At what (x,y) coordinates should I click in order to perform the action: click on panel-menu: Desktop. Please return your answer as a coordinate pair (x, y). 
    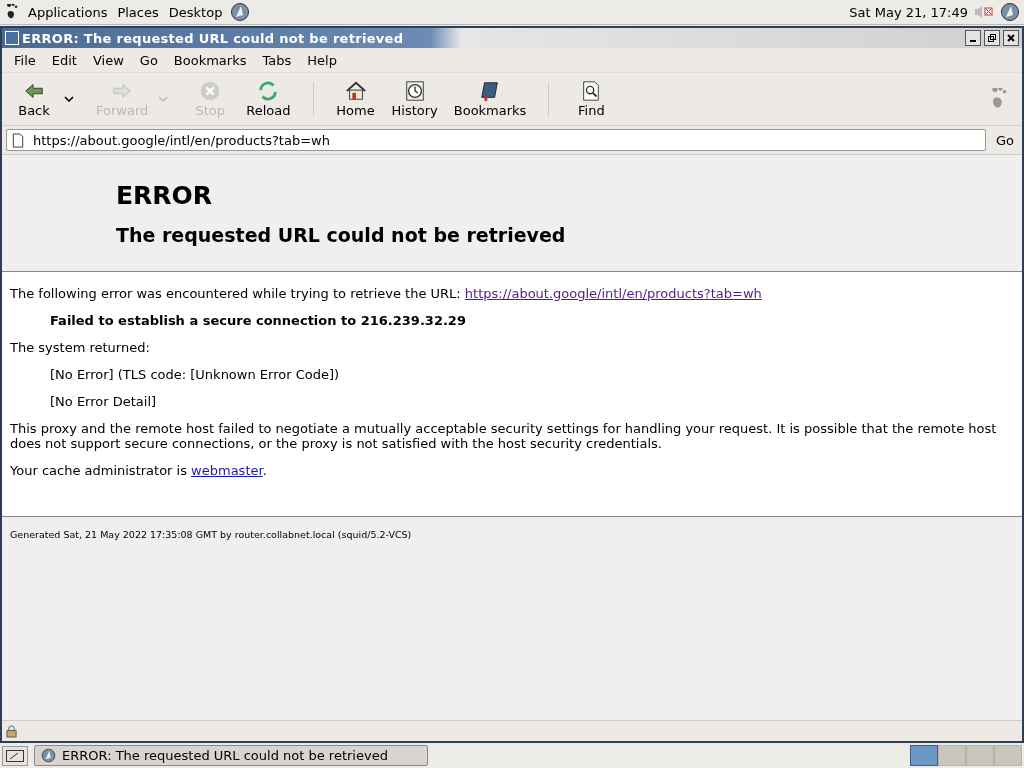
    Looking at the image, I should click on (195, 12).